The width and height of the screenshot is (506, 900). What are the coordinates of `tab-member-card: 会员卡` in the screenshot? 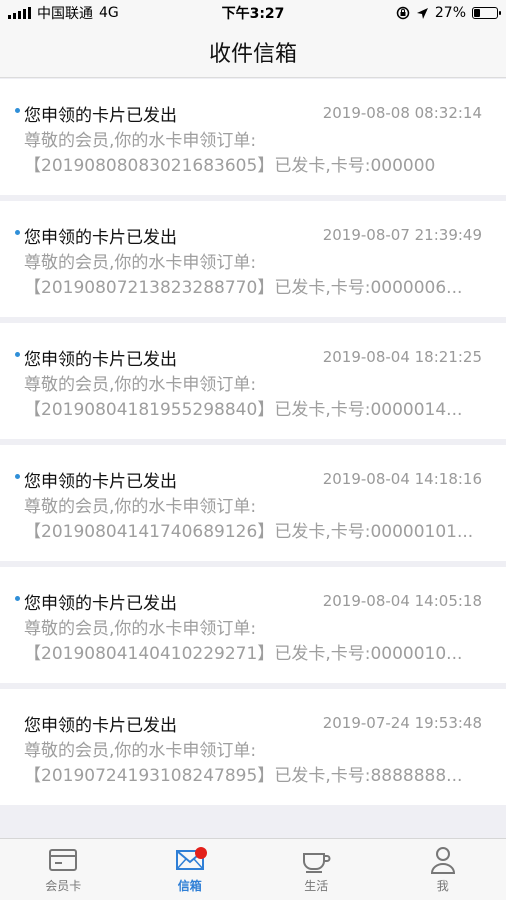 It's located at (63, 869).